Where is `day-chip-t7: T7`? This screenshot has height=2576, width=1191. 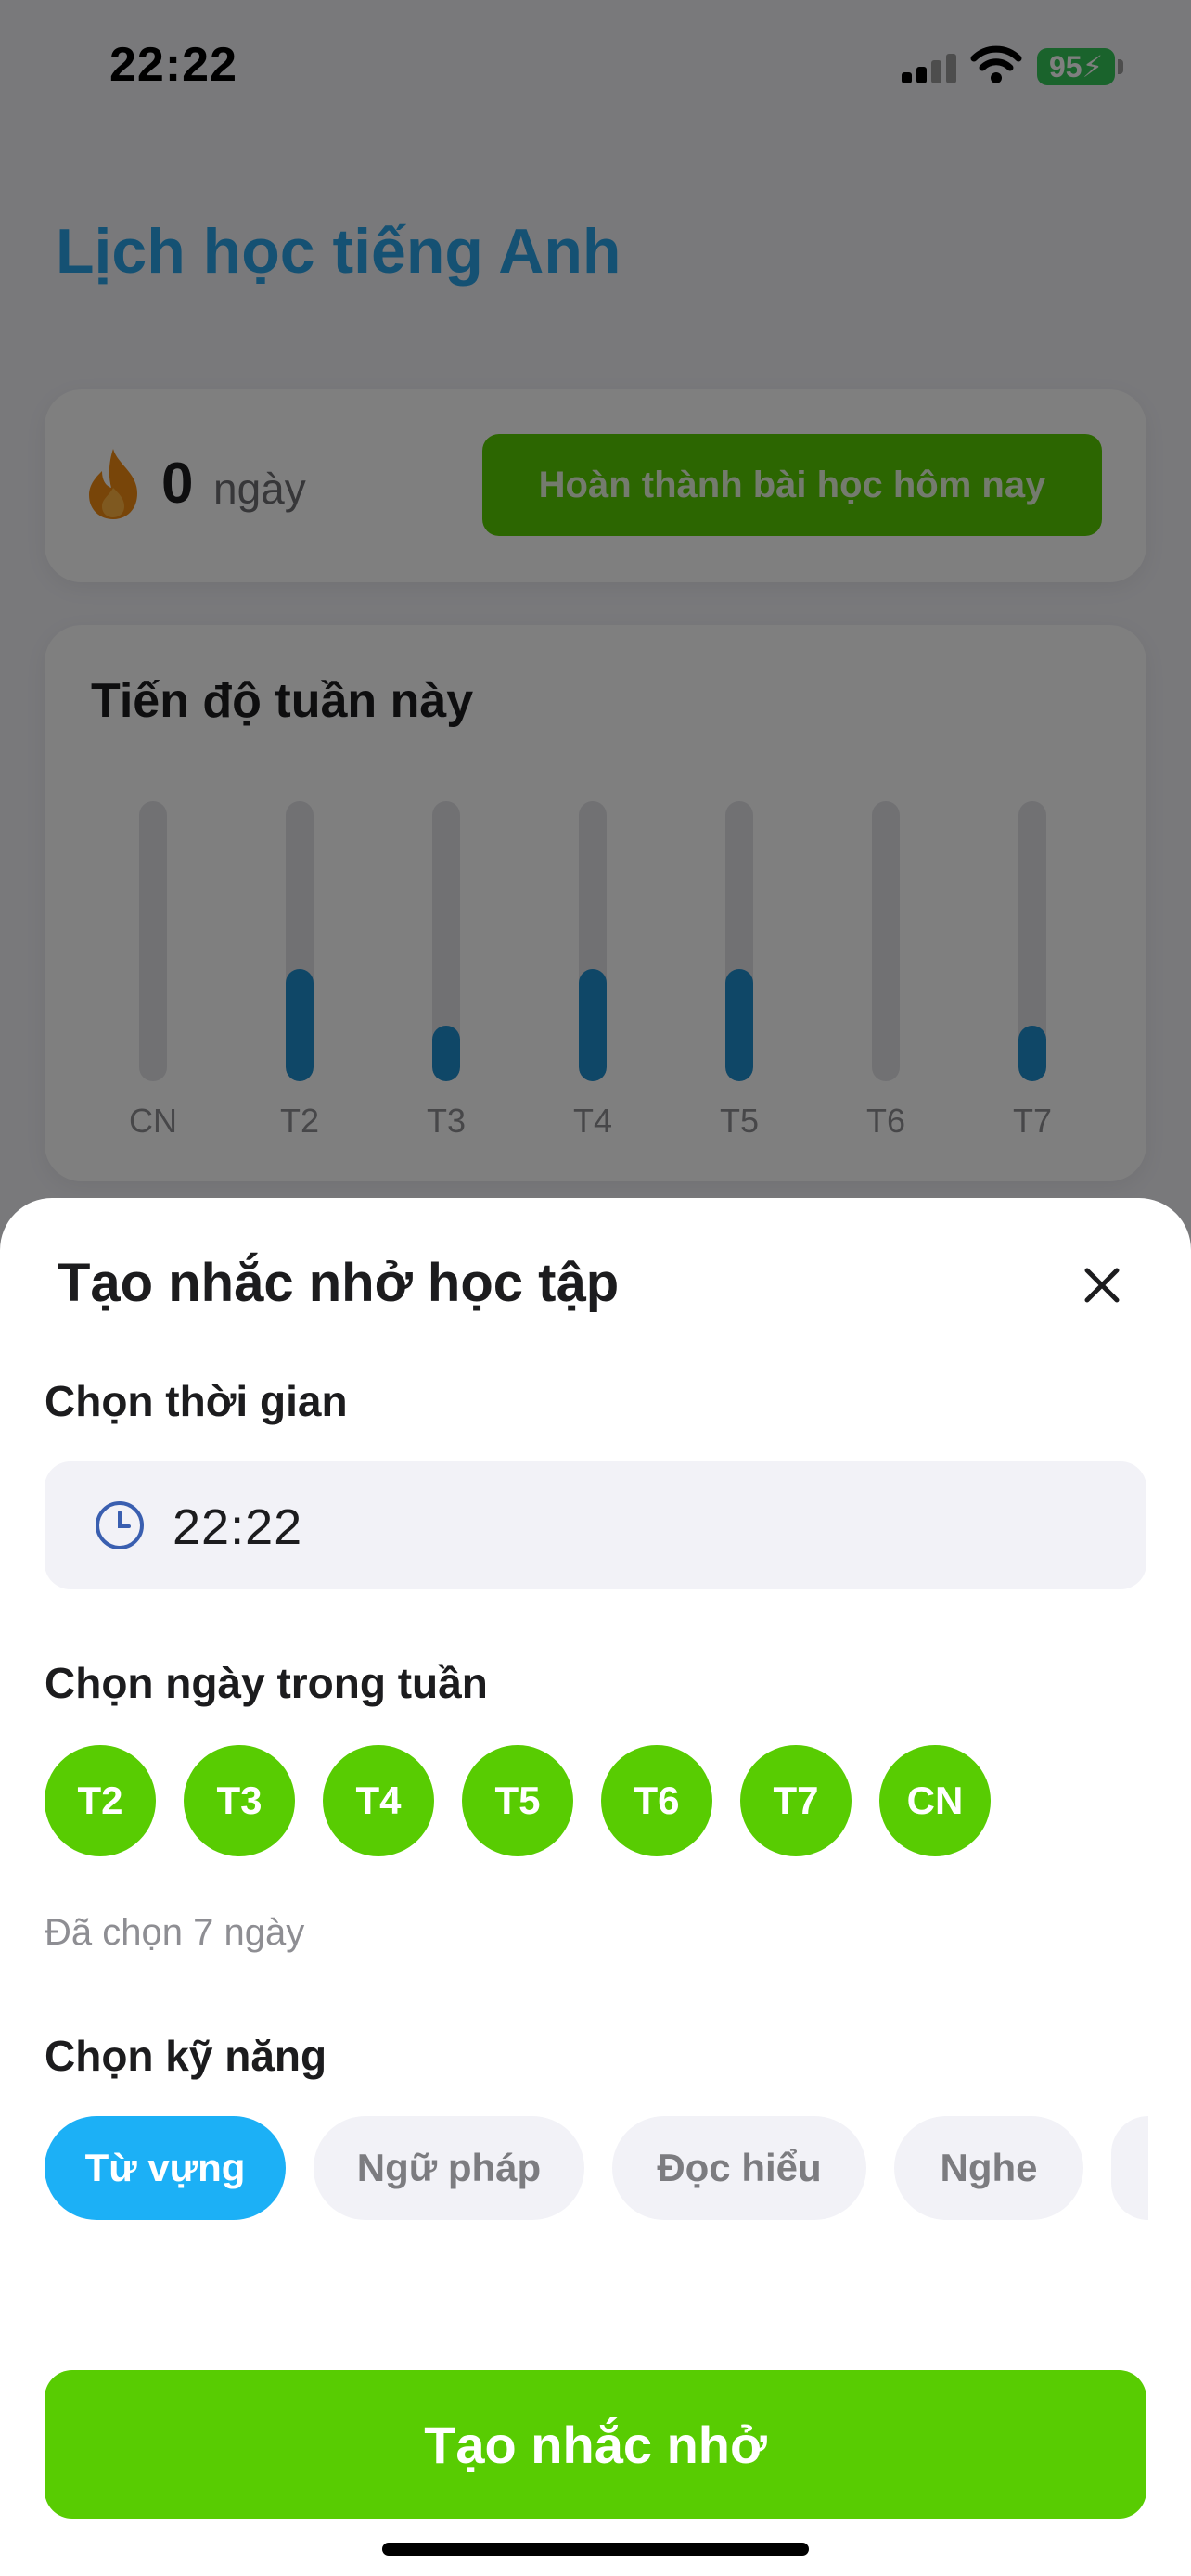 day-chip-t7: T7 is located at coordinates (796, 1800).